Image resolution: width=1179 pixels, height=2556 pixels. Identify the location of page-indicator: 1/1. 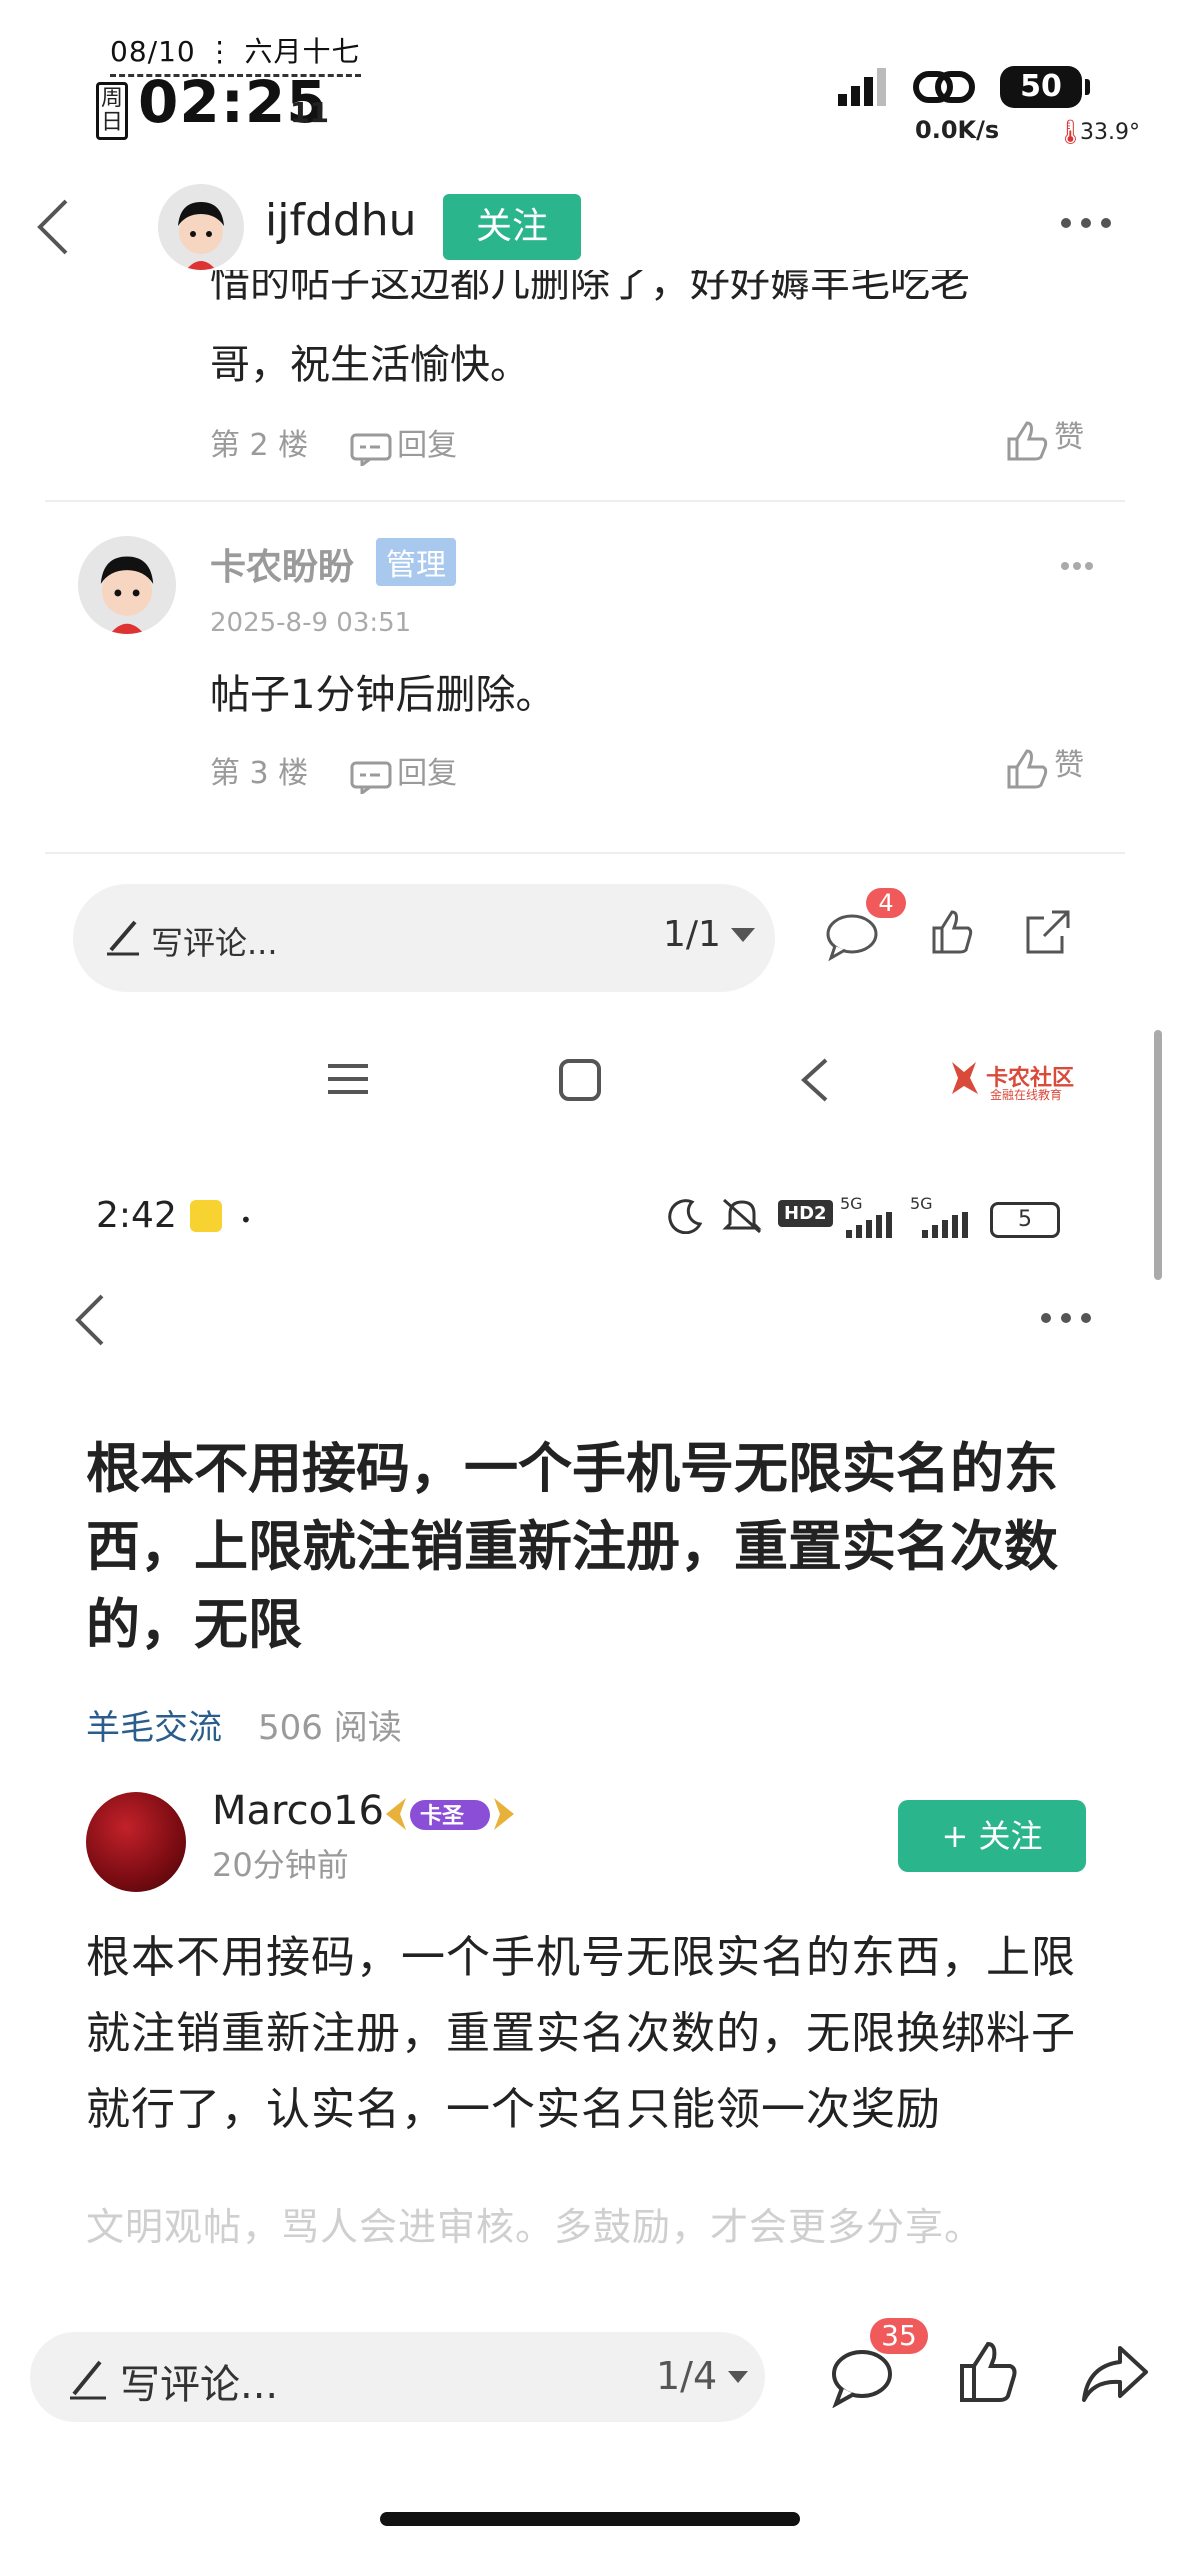
(692, 934).